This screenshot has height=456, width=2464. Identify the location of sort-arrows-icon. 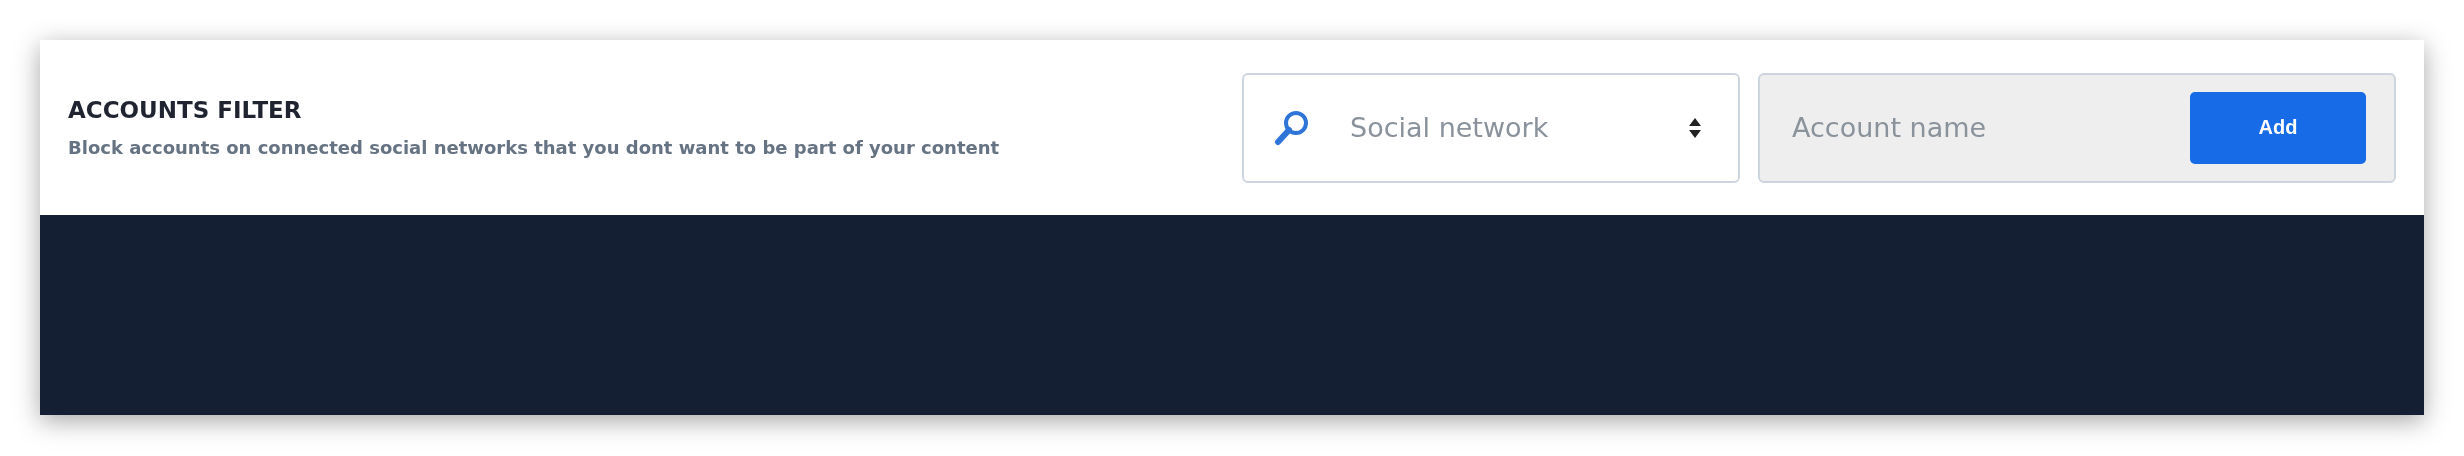
(1695, 127).